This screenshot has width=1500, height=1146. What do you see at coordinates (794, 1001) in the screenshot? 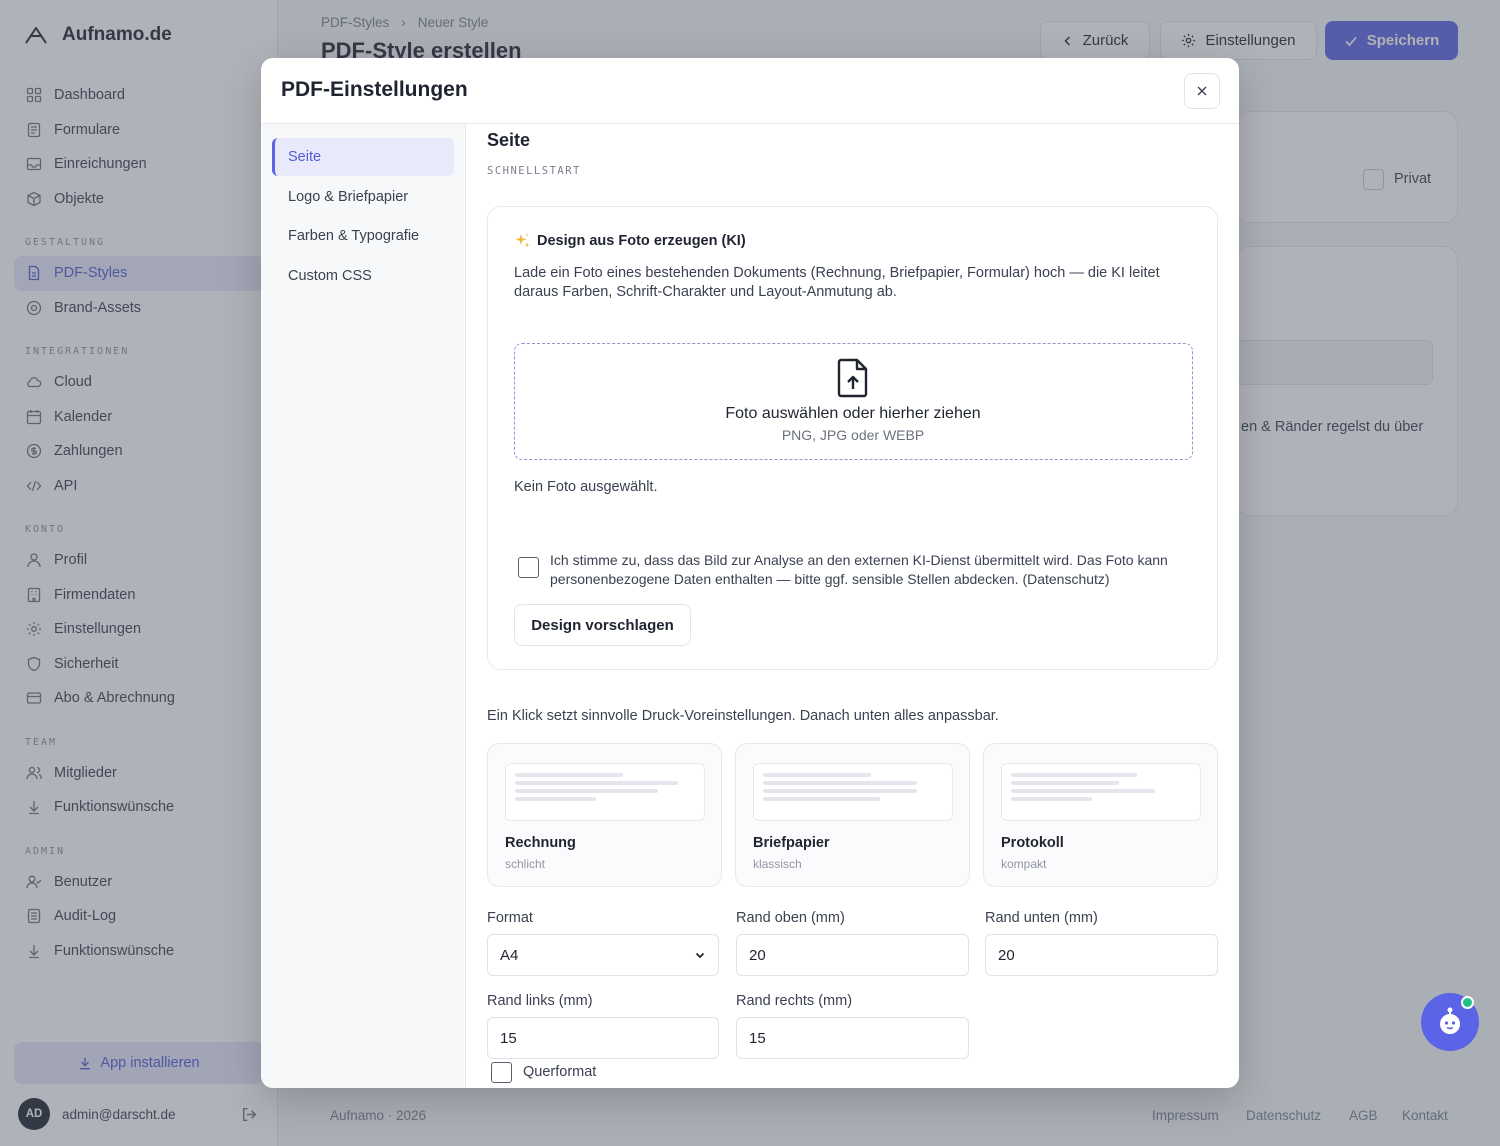
I see `margin-right-label: Rand rechts (mm)` at bounding box center [794, 1001].